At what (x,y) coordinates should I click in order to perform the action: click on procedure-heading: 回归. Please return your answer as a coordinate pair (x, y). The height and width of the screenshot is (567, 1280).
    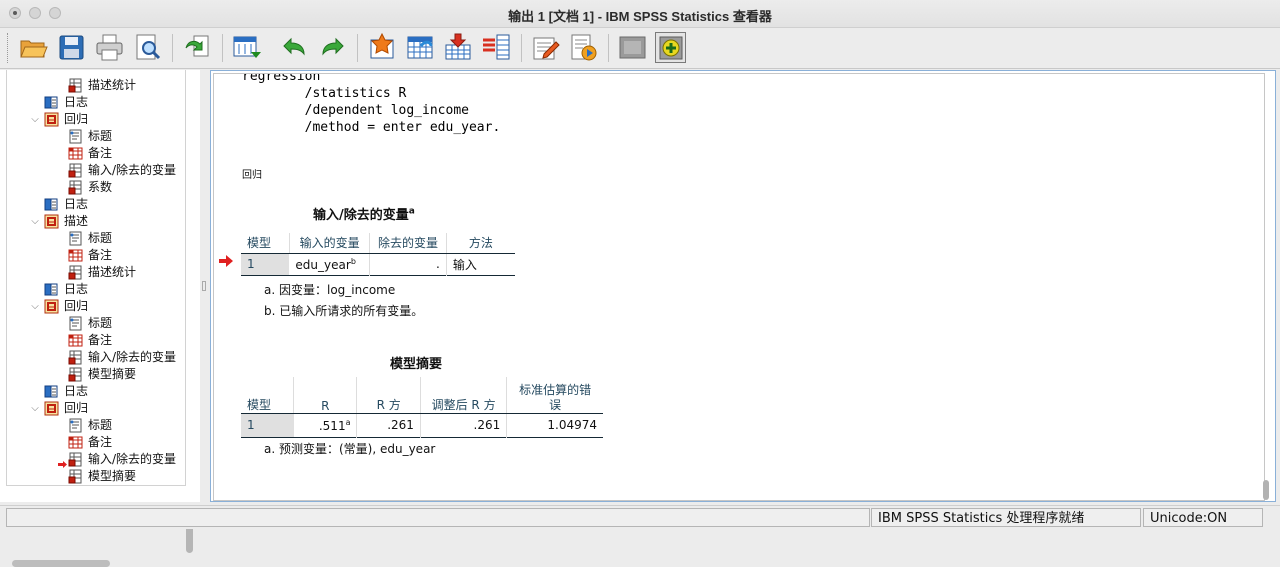
    Looking at the image, I should click on (252, 175).